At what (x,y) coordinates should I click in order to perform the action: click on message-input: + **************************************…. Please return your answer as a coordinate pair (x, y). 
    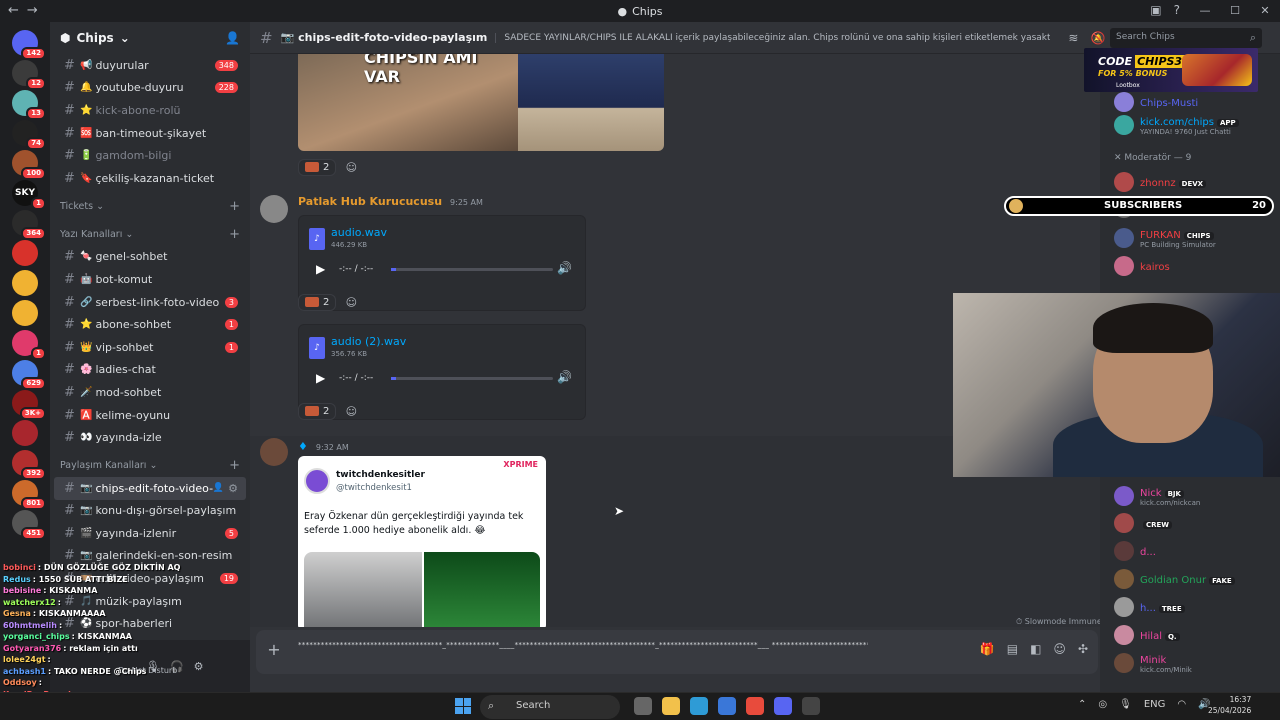
    Looking at the image, I should click on (677, 652).